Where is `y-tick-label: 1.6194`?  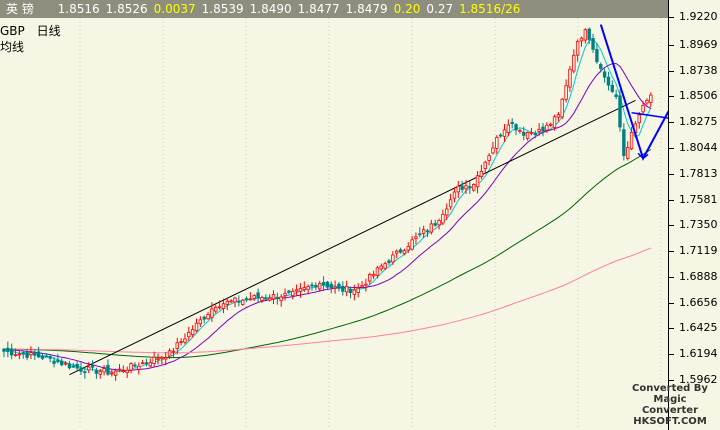 y-tick-label: 1.6194 is located at coordinates (698, 354).